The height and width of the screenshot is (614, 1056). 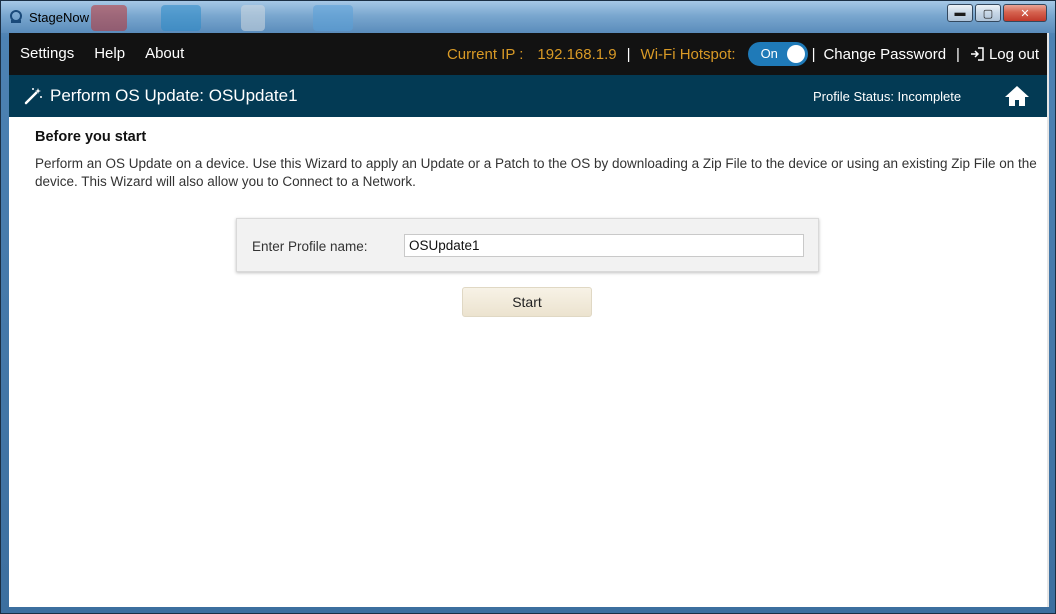 I want to click on profile-name-panel: Enter Profile name:, so click(x=527, y=245).